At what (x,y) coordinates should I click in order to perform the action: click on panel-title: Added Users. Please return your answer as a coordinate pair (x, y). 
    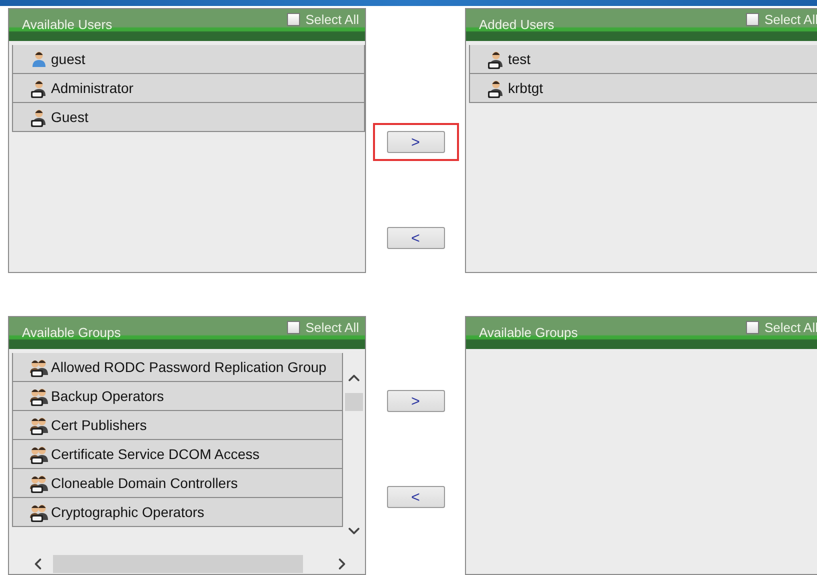
    Looking at the image, I should click on (516, 24).